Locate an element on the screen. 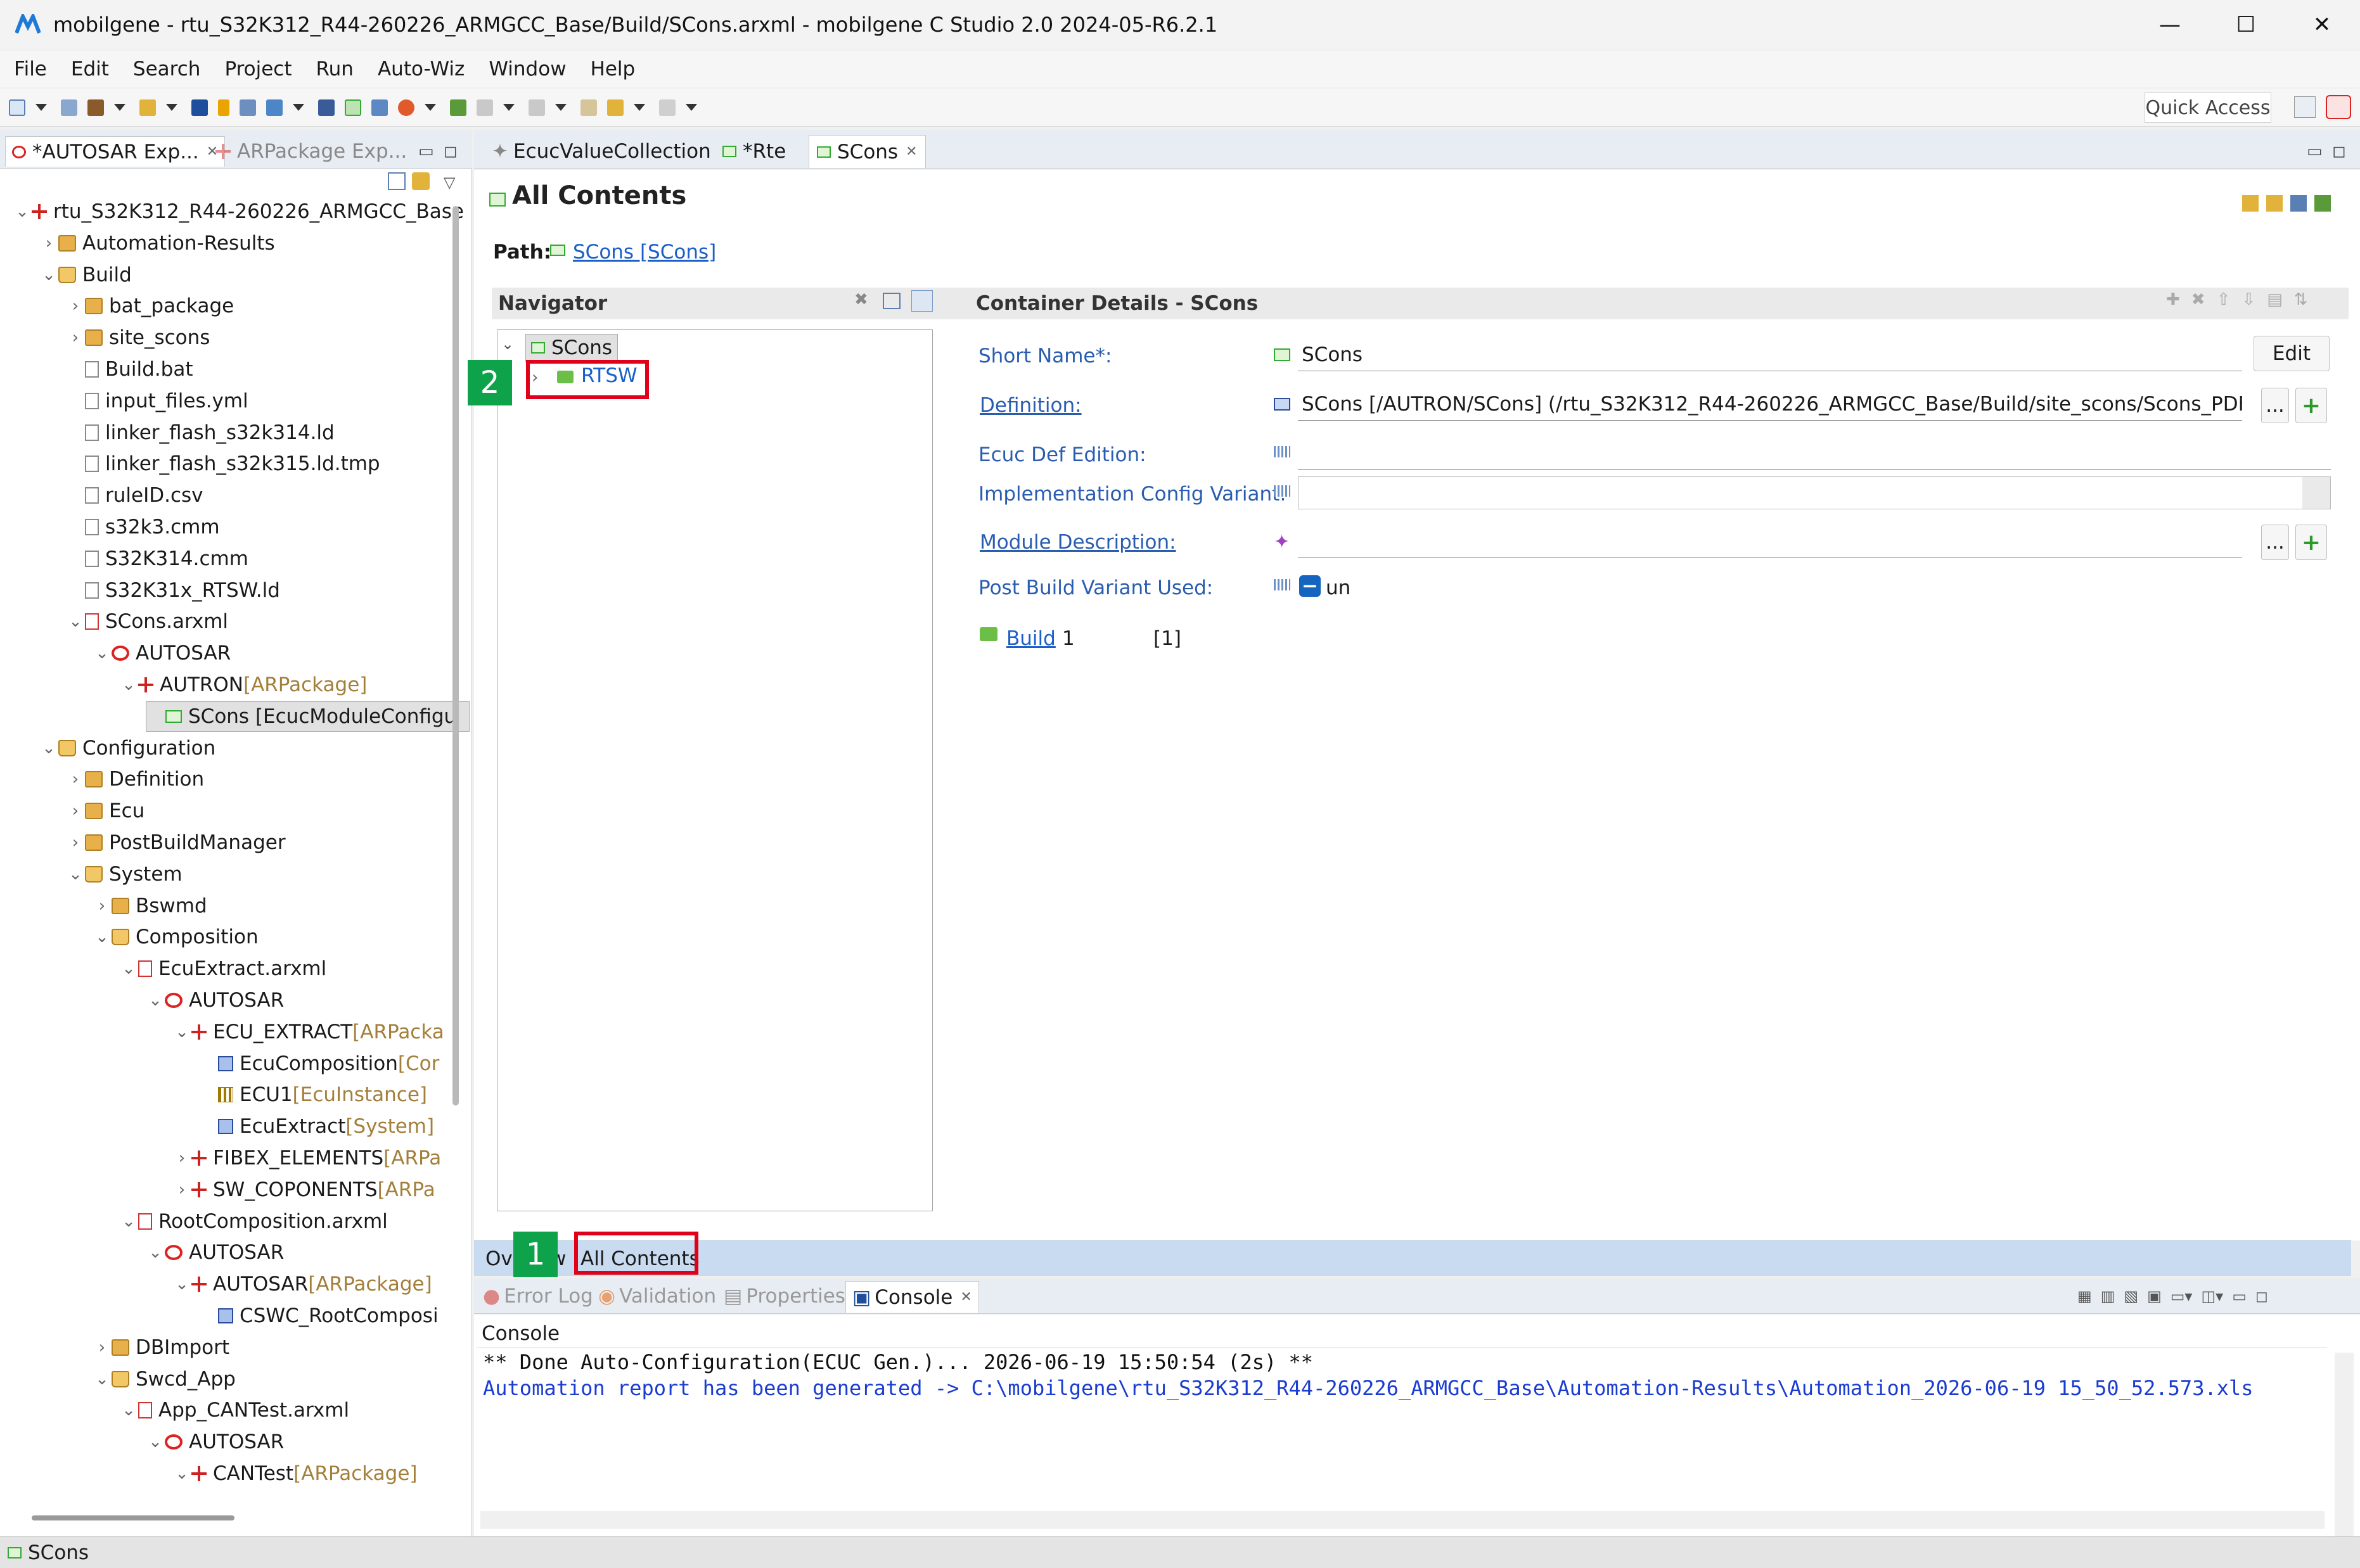 The image size is (2360, 1568). scroll-lock-icon: ▥ is located at coordinates (2108, 1296).